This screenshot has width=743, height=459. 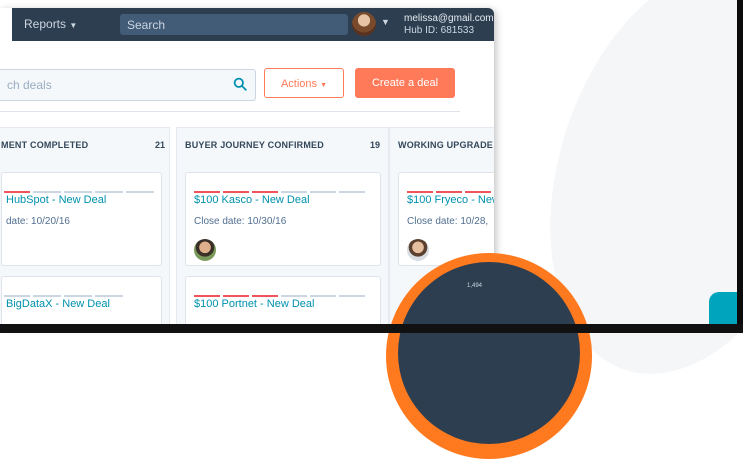 What do you see at coordinates (371, 328) in the screenshot?
I see `screen-frame-bottom` at bounding box center [371, 328].